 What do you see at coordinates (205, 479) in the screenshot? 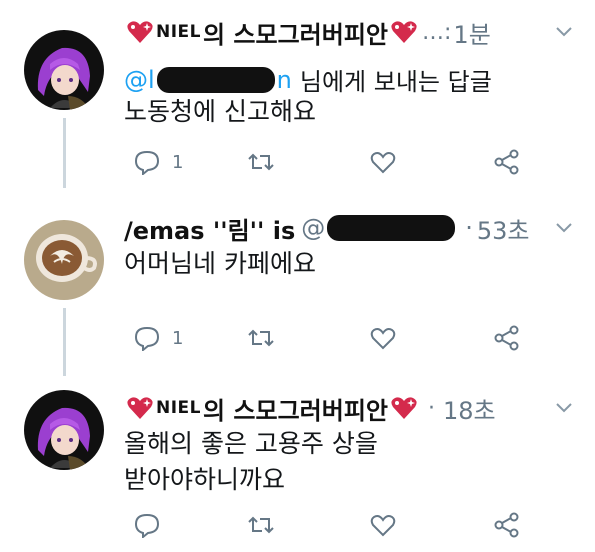
I see `tweet-text-line: 받아야하니까요` at bounding box center [205, 479].